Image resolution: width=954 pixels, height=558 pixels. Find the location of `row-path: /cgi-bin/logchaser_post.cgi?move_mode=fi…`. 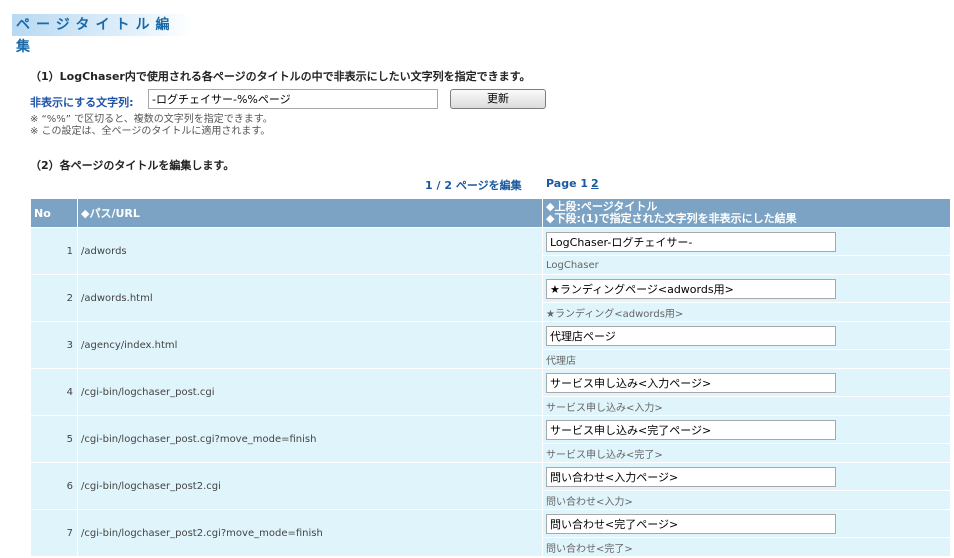

row-path: /cgi-bin/logchaser_post.cgi?move_mode=fi… is located at coordinates (310, 439).